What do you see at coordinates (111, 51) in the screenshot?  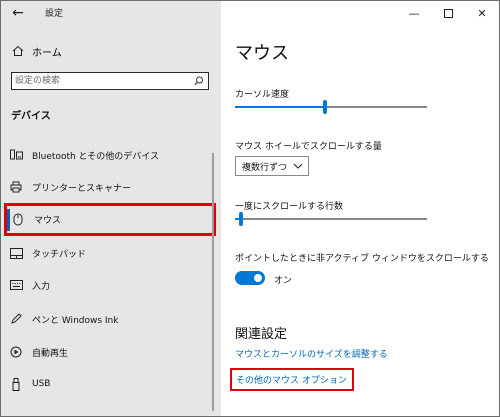 I see `sidebar-item-home: ホーム` at bounding box center [111, 51].